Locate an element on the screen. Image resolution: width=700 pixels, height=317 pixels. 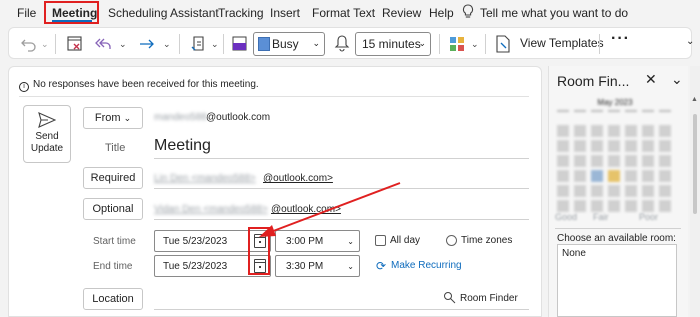
undo-icon is located at coordinates (29, 44).